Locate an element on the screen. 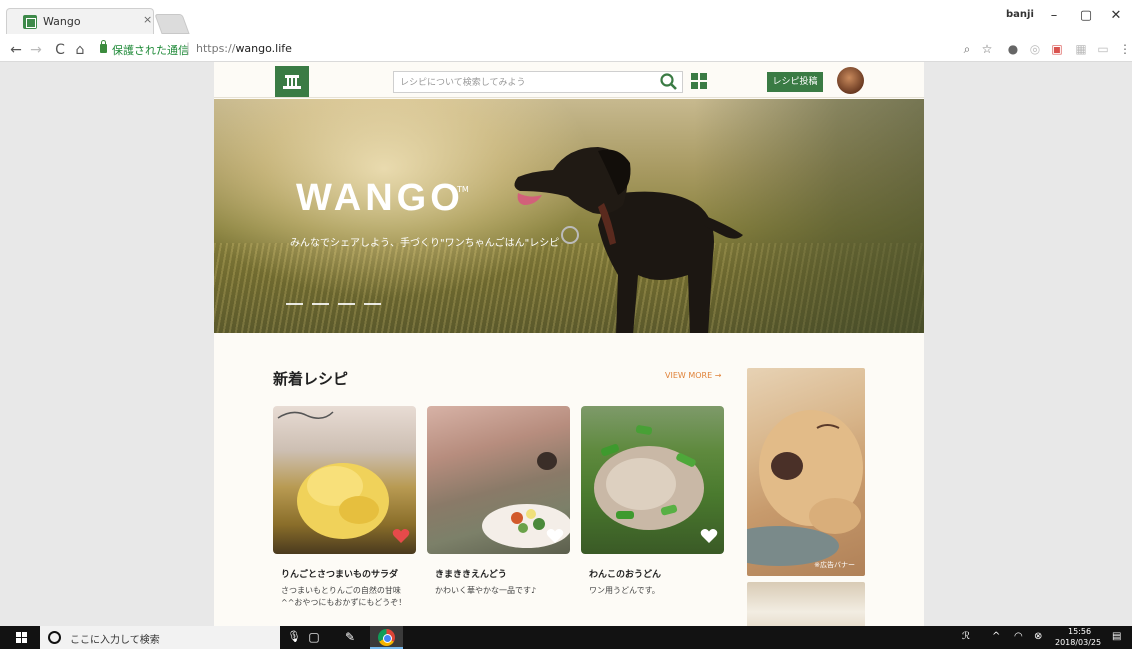  user-avatar is located at coordinates (850, 80).